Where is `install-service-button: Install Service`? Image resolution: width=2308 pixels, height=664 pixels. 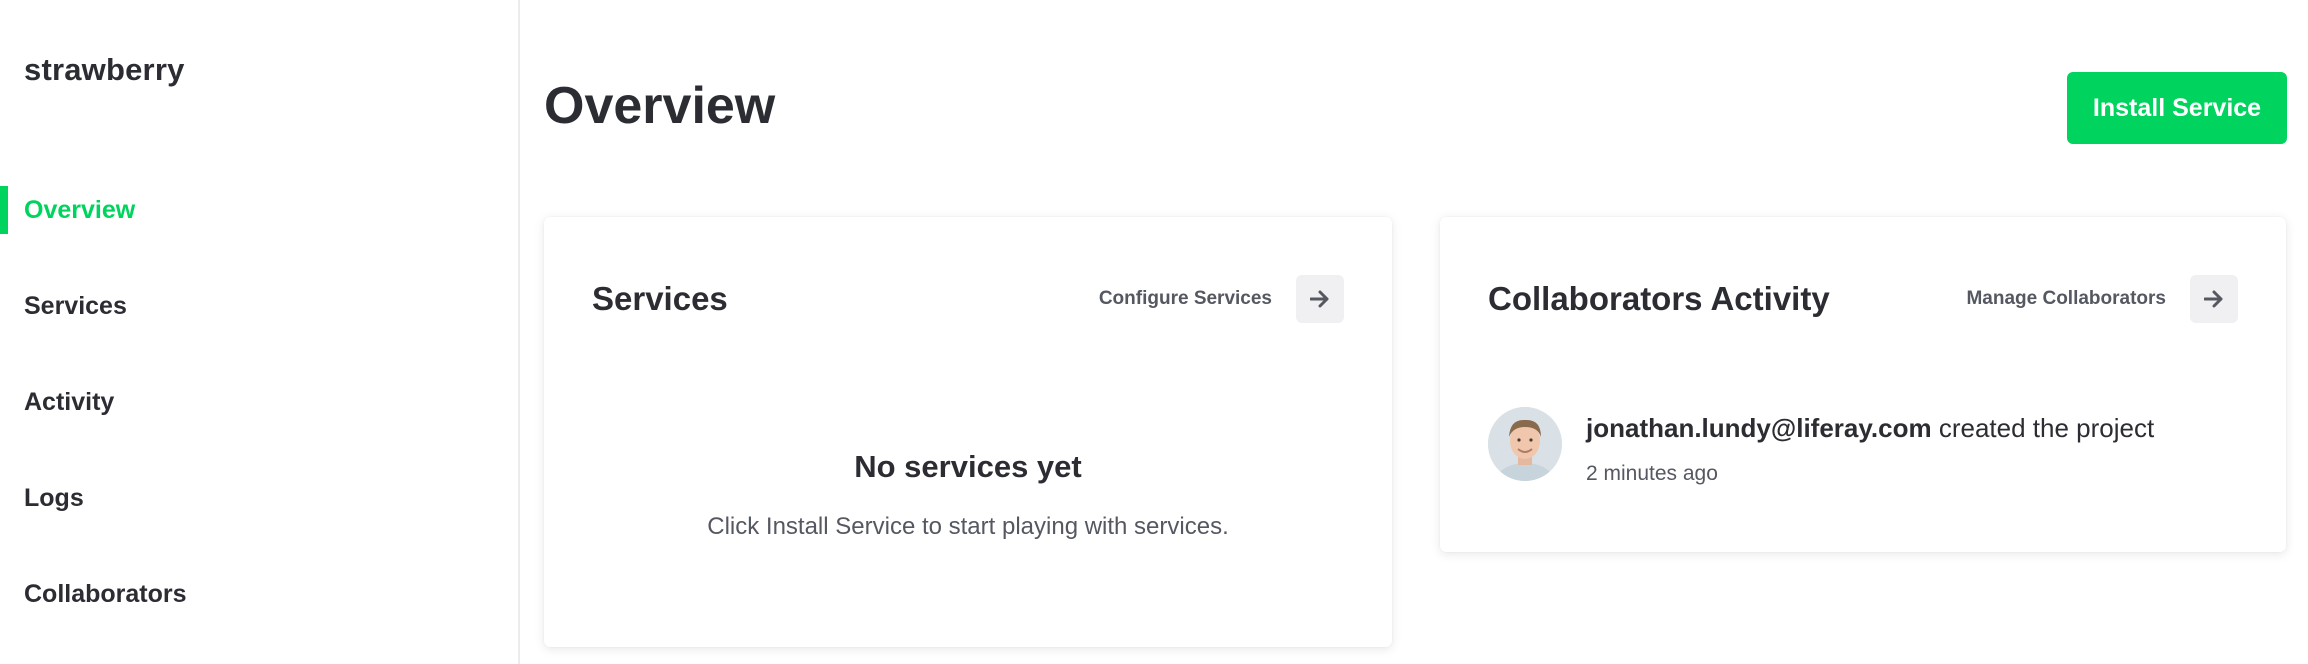
install-service-button: Install Service is located at coordinates (2177, 108).